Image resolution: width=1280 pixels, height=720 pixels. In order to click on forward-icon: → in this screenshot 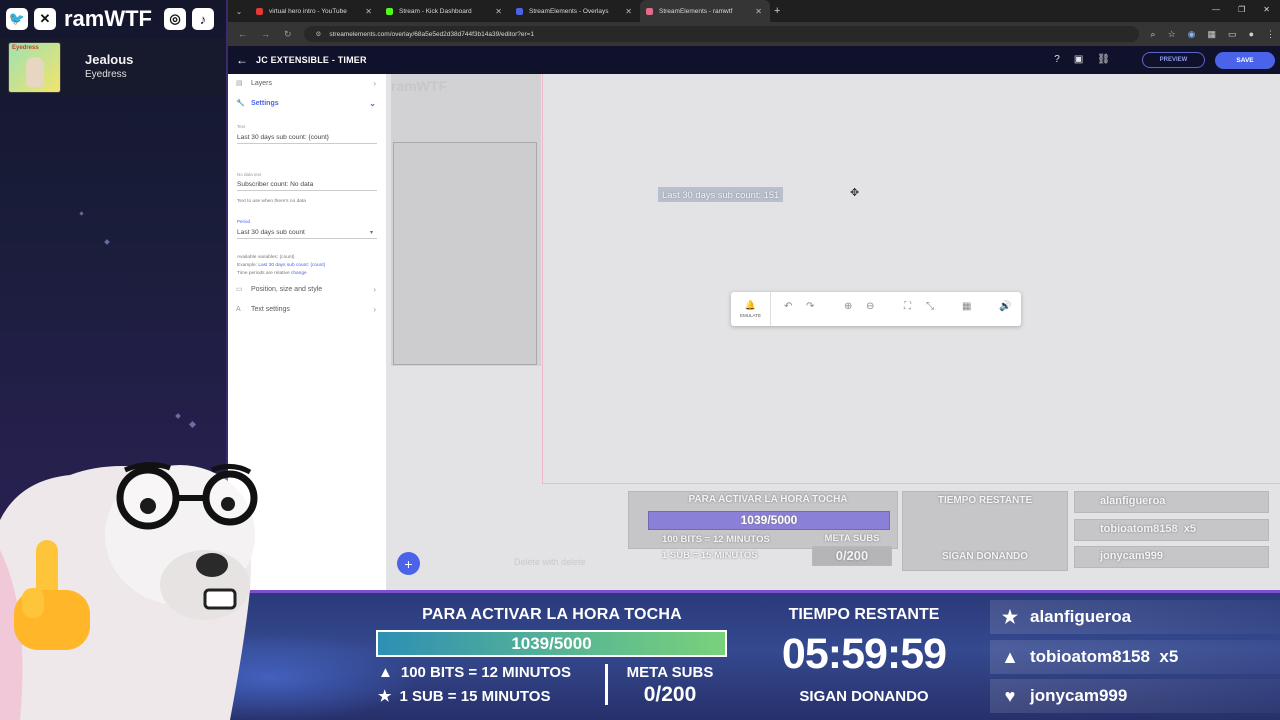, I will do `click(265, 34)`.